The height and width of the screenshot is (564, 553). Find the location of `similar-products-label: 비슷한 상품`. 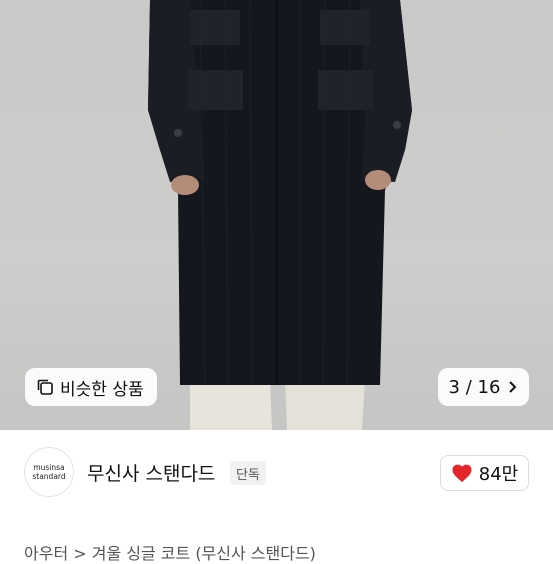

similar-products-label: 비슷한 상품 is located at coordinates (102, 389).